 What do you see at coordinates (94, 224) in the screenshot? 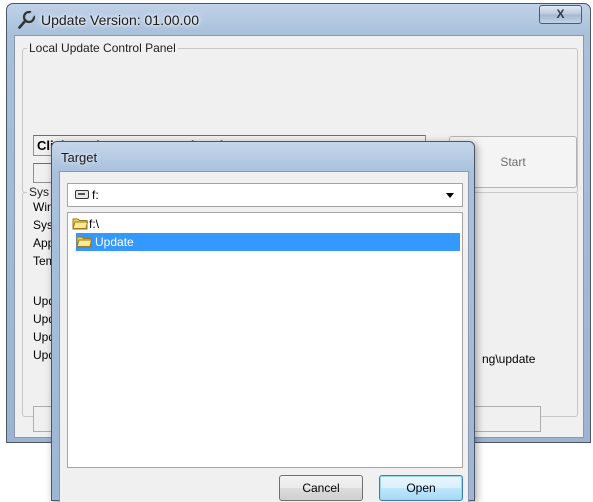
I see `folder-label: f:\` at bounding box center [94, 224].